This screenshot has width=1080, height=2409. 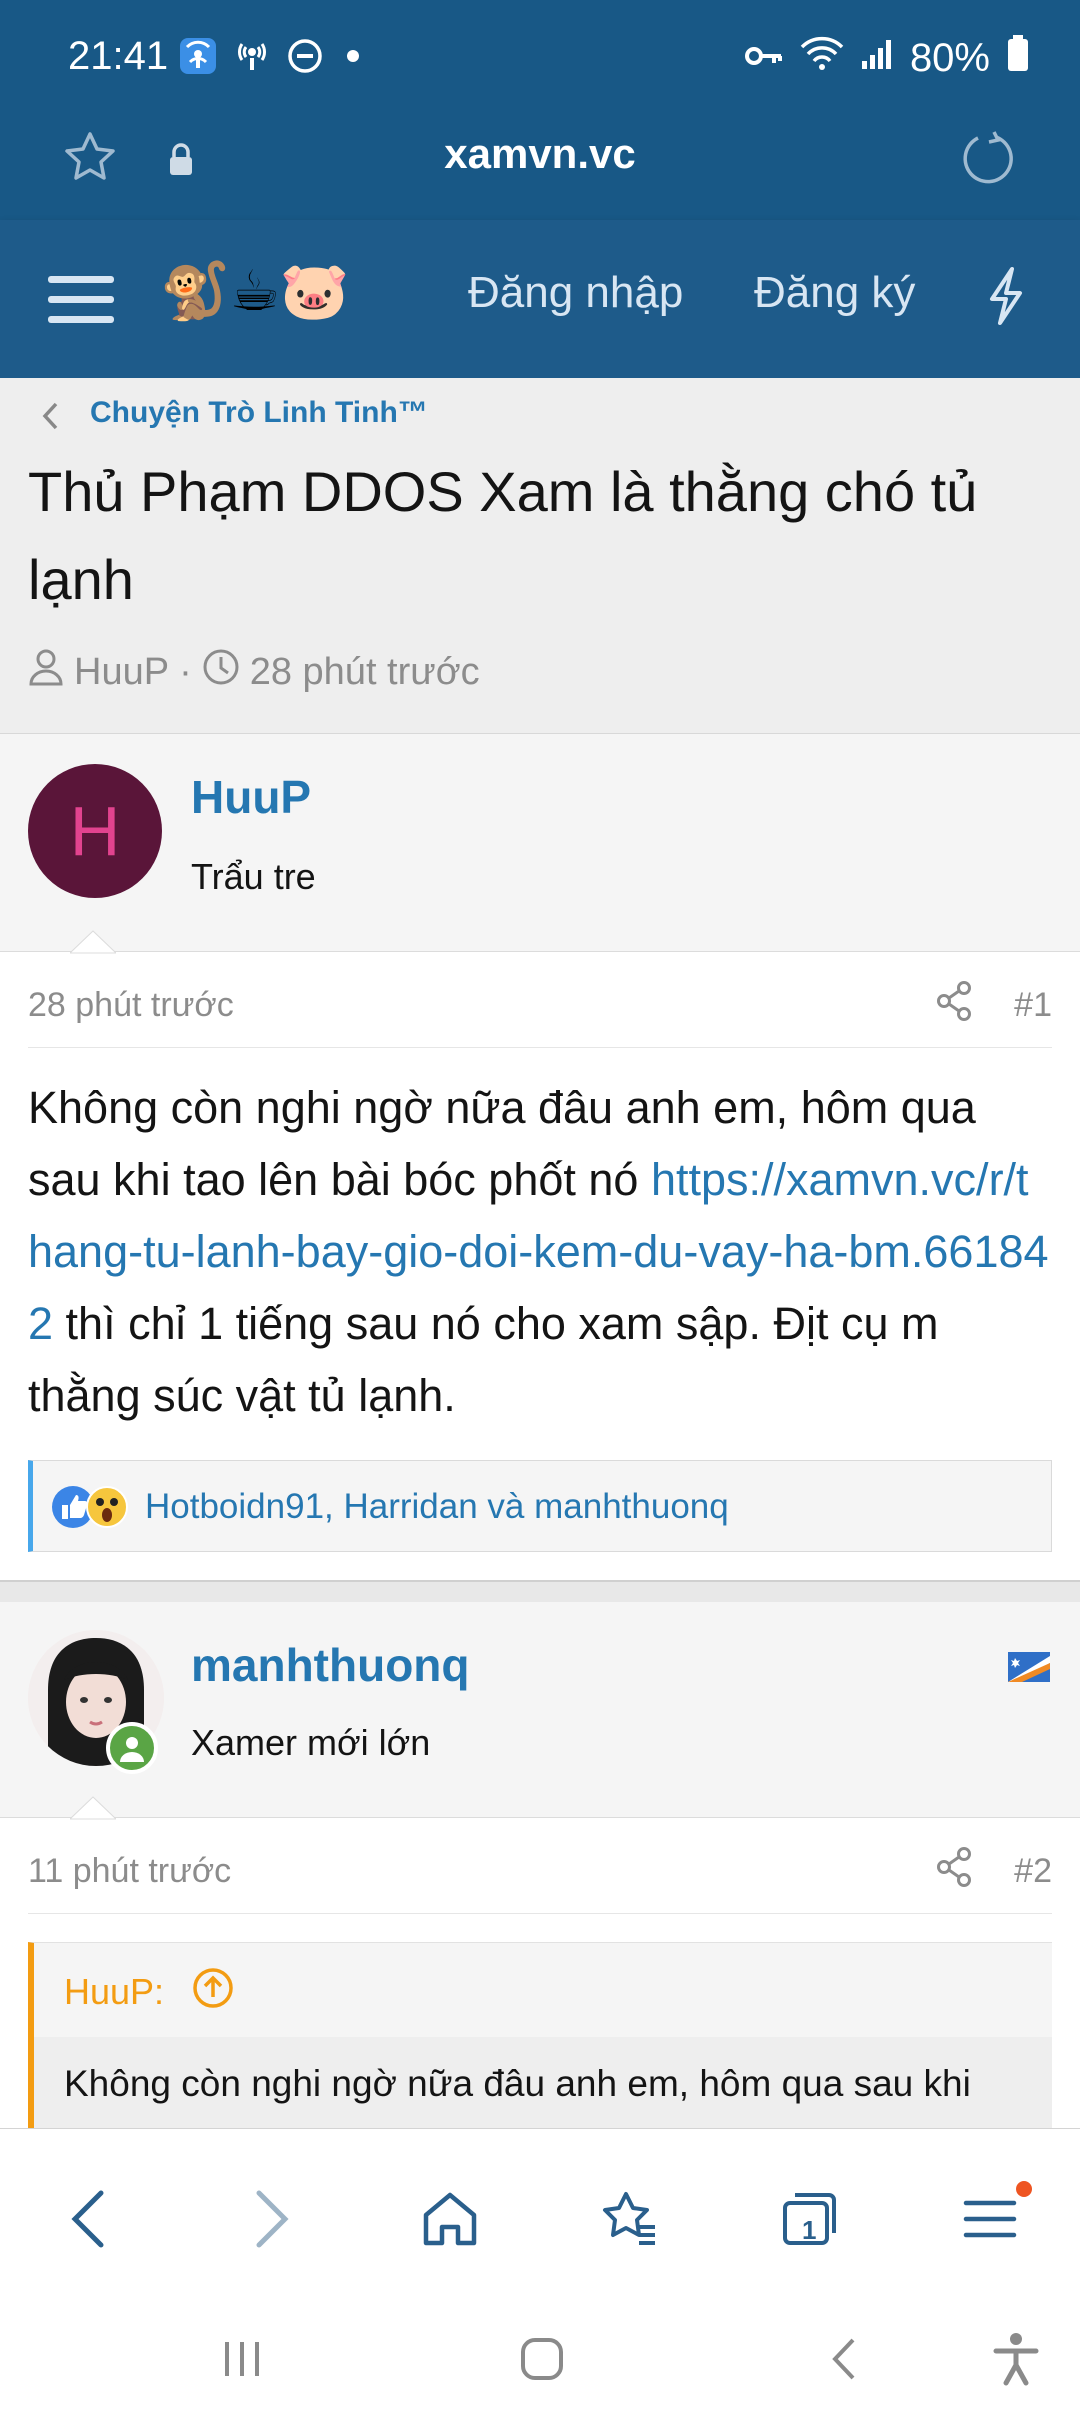 I want to click on dot-icon, so click(x=353, y=58).